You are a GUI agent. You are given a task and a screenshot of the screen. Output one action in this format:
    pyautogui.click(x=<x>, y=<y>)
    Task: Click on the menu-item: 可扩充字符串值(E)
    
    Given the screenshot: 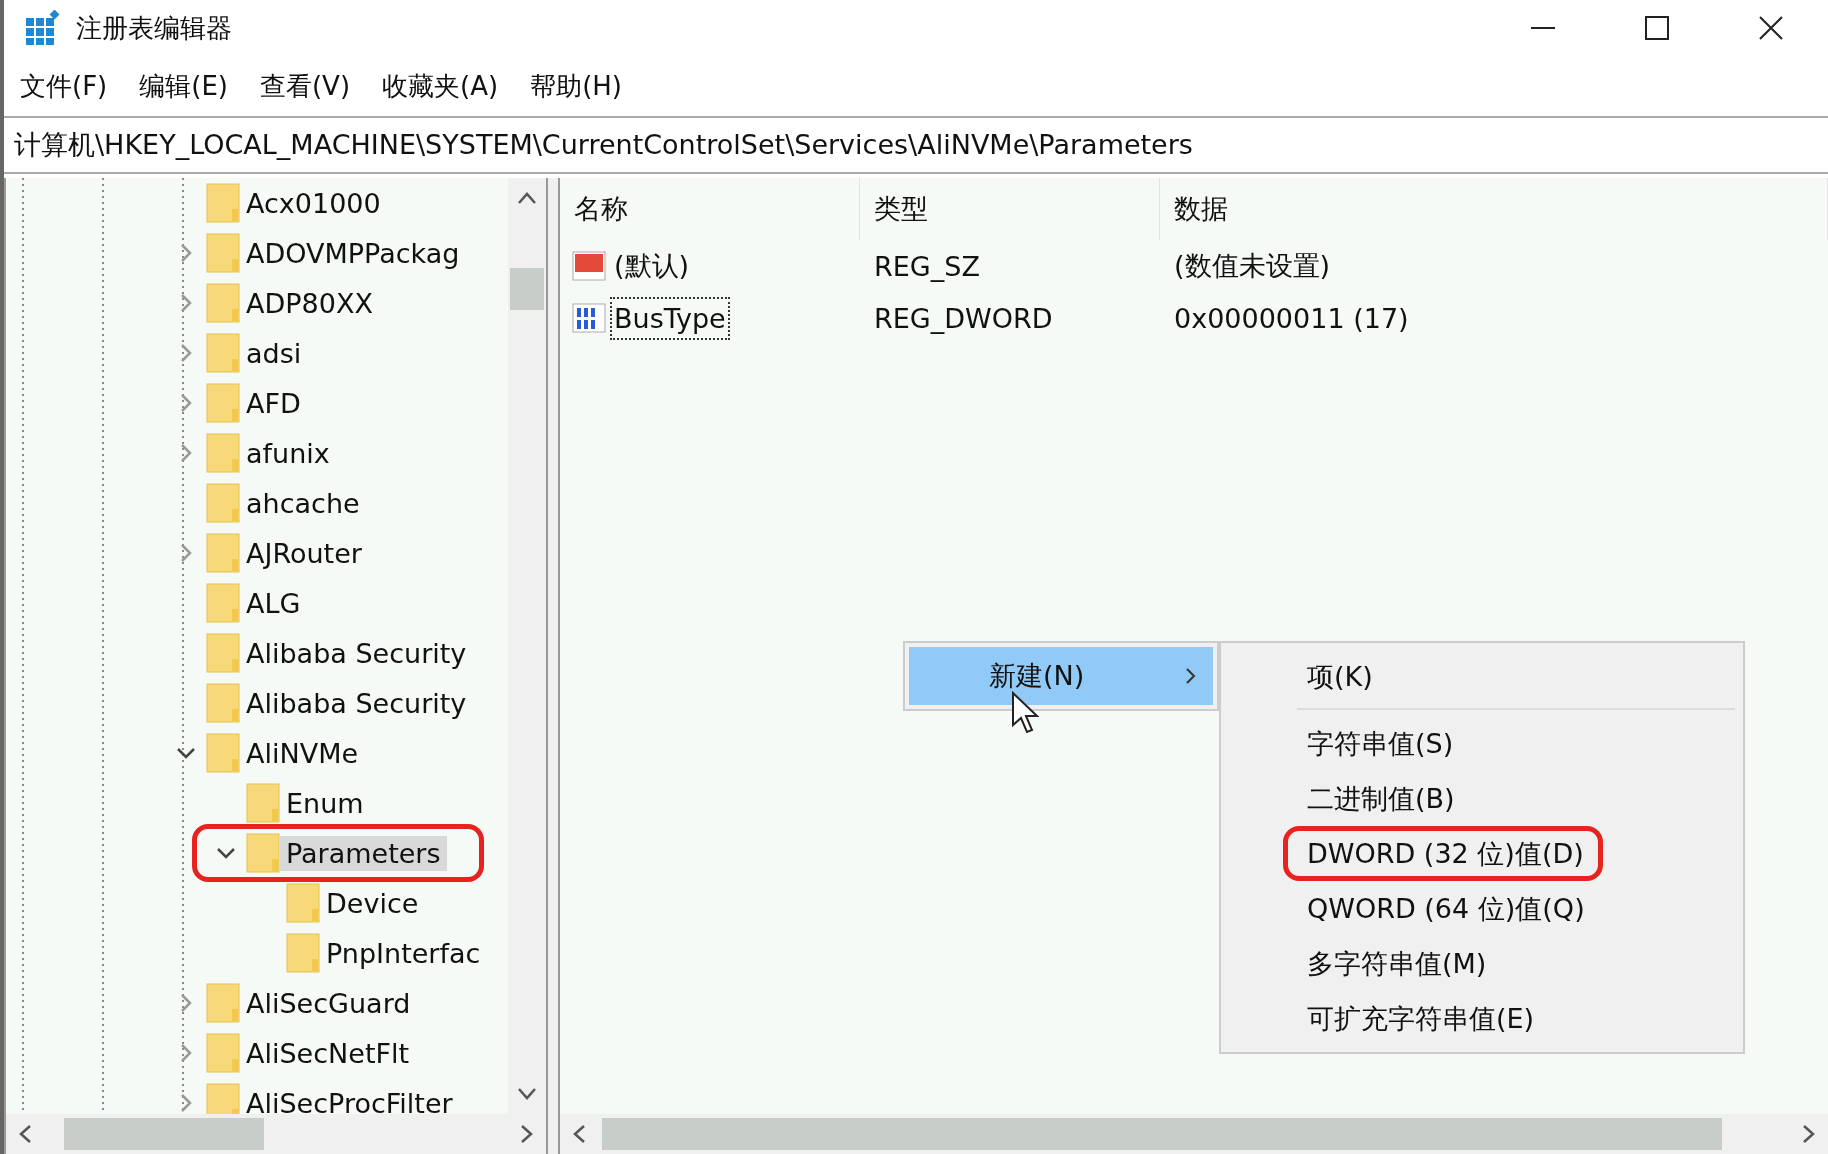 What is the action you would take?
    pyautogui.click(x=1418, y=1018)
    